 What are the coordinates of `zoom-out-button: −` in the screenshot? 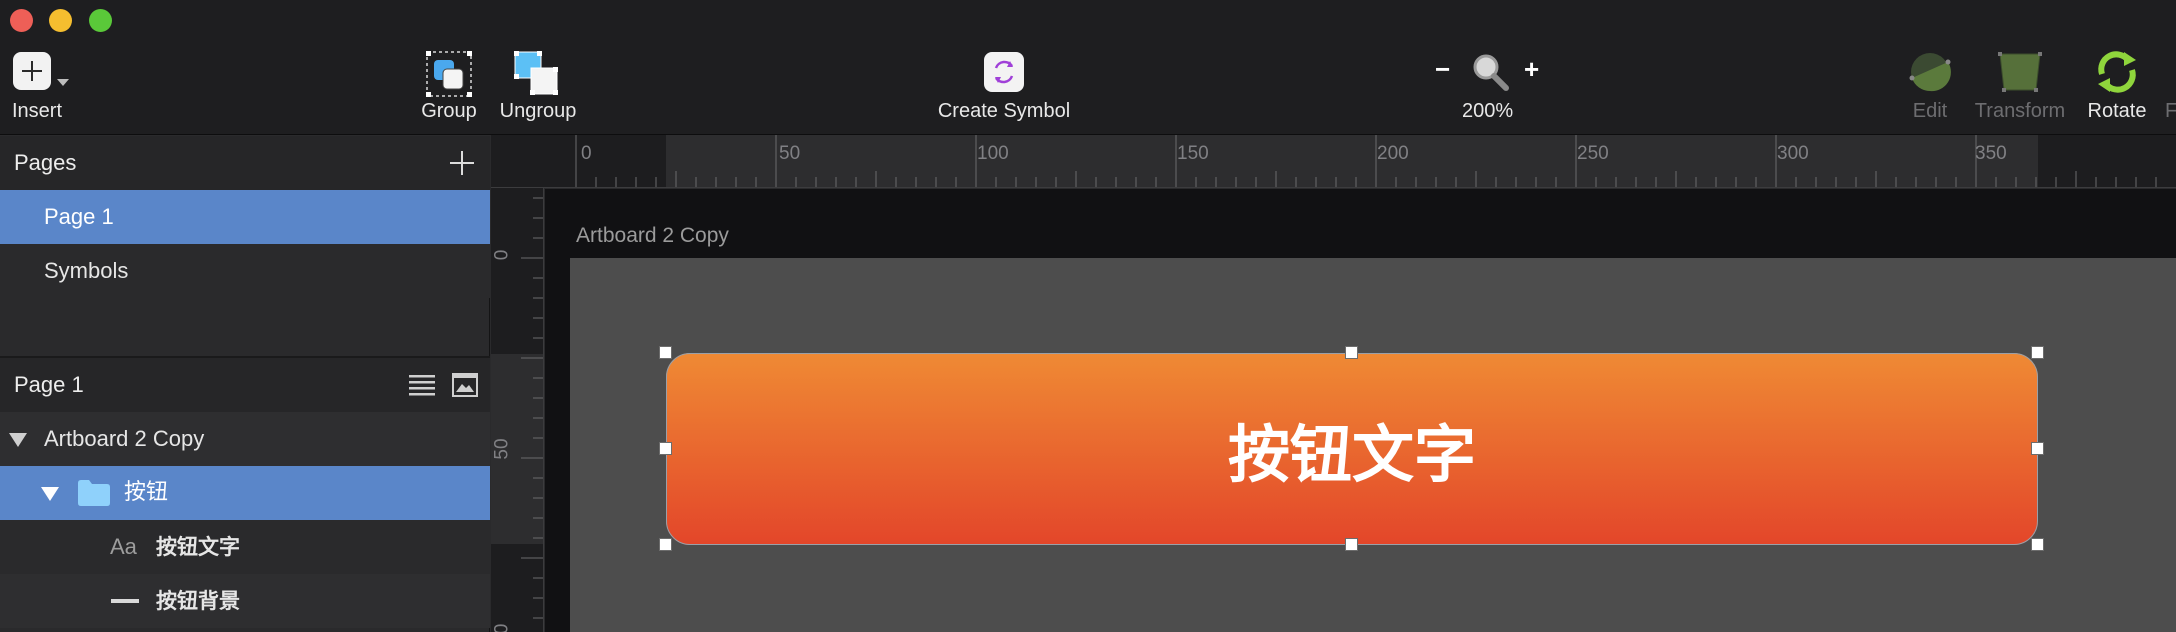 It's located at (1442, 69).